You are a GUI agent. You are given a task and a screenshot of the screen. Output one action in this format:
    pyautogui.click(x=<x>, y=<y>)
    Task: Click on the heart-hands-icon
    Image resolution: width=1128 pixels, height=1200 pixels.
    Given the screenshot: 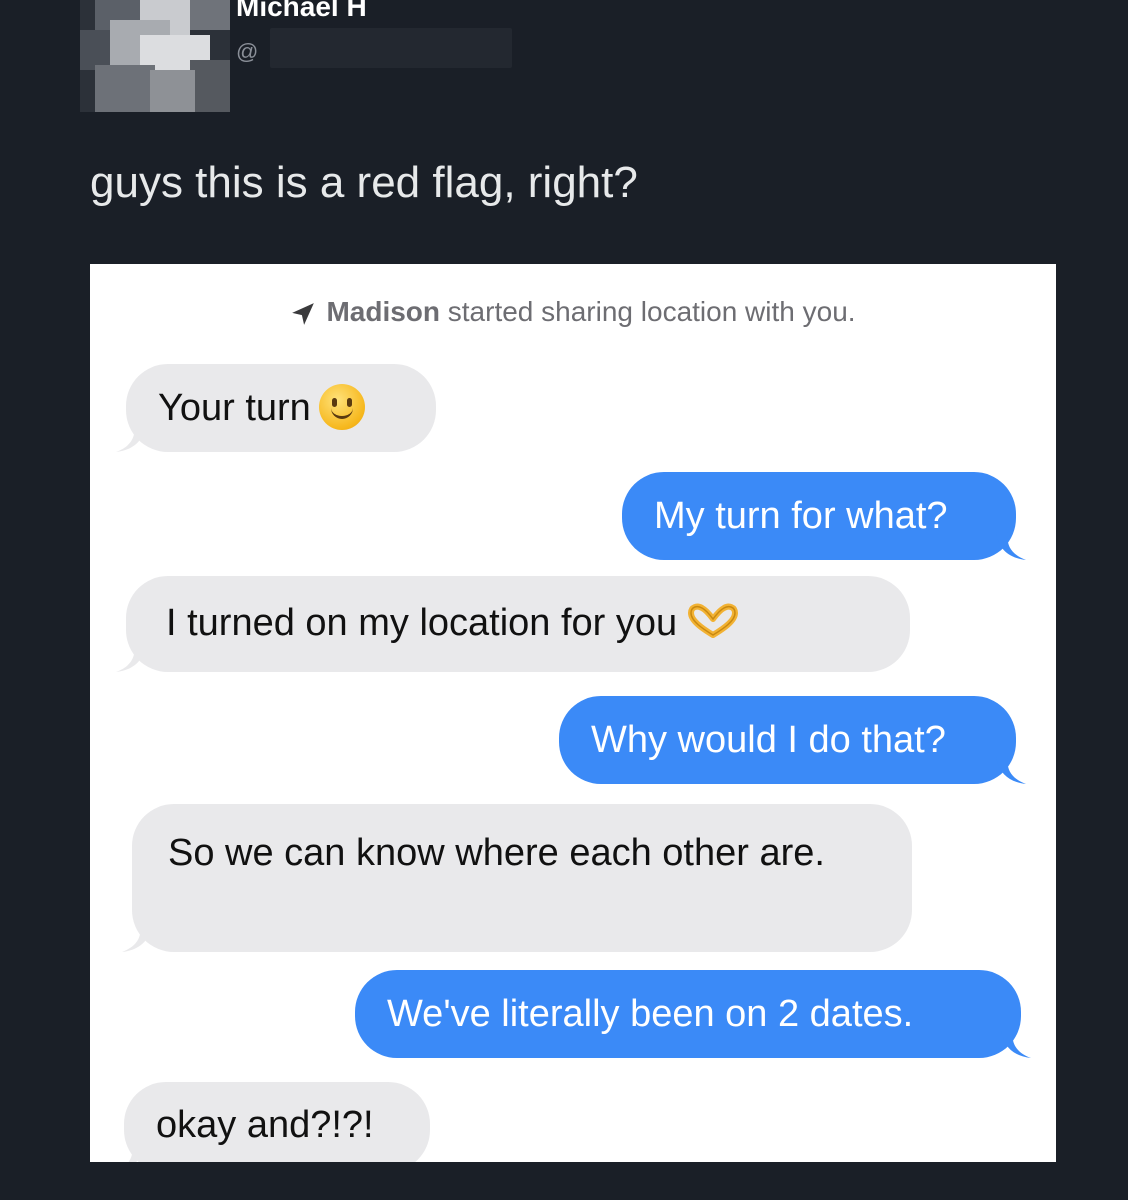 What is the action you would take?
    pyautogui.click(x=713, y=620)
    